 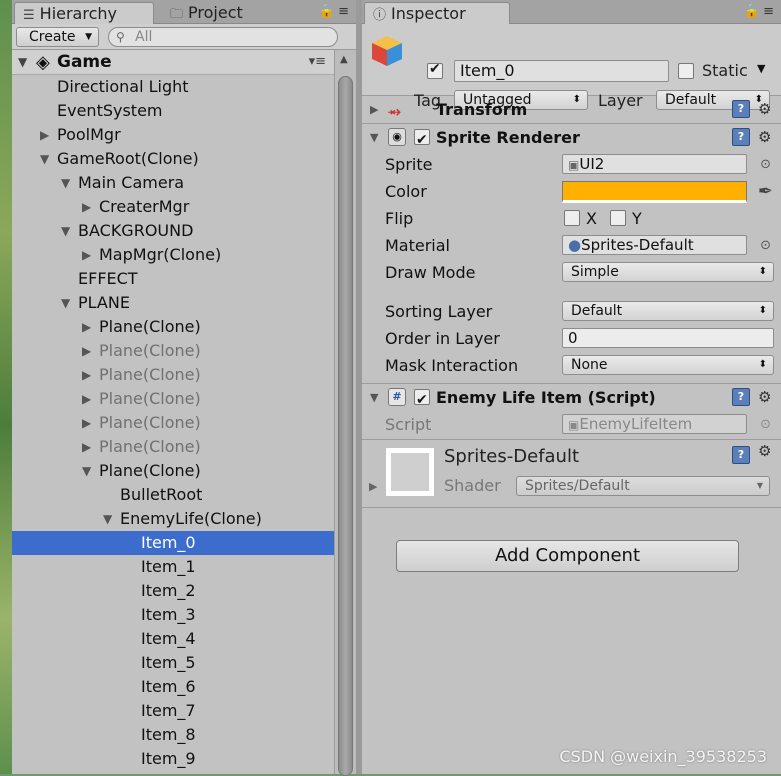 I want to click on sorting-layer-dropdown: Default ⬍, so click(x=668, y=311).